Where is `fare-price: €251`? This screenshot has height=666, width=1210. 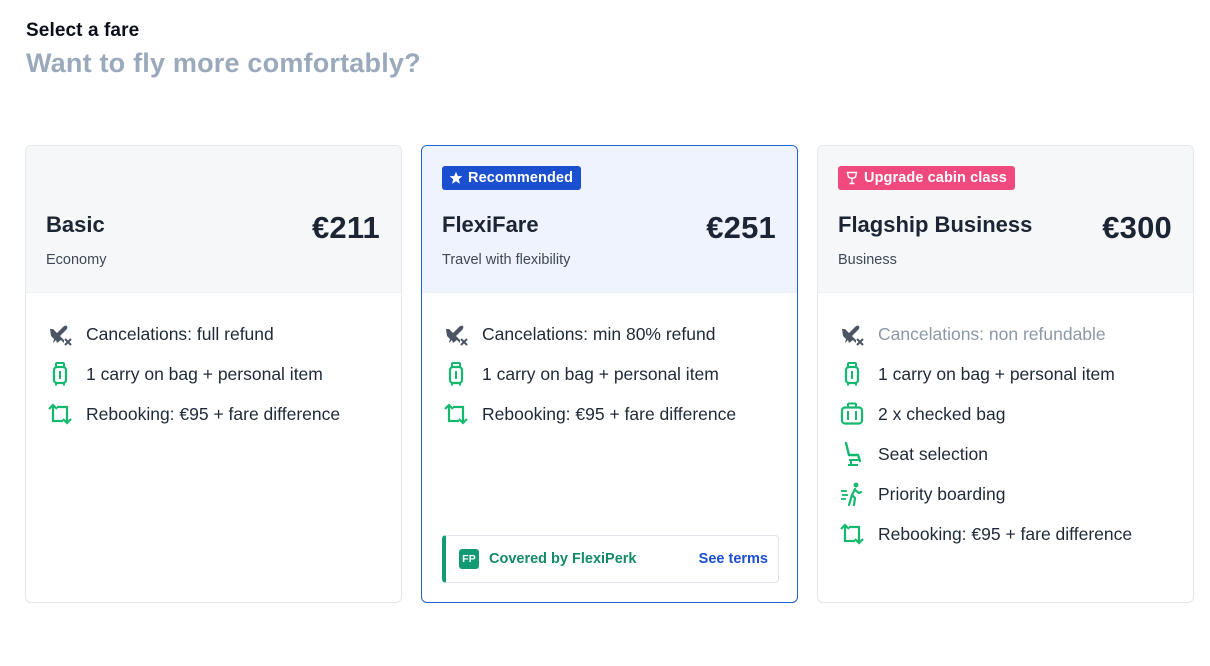 fare-price: €251 is located at coordinates (741, 227).